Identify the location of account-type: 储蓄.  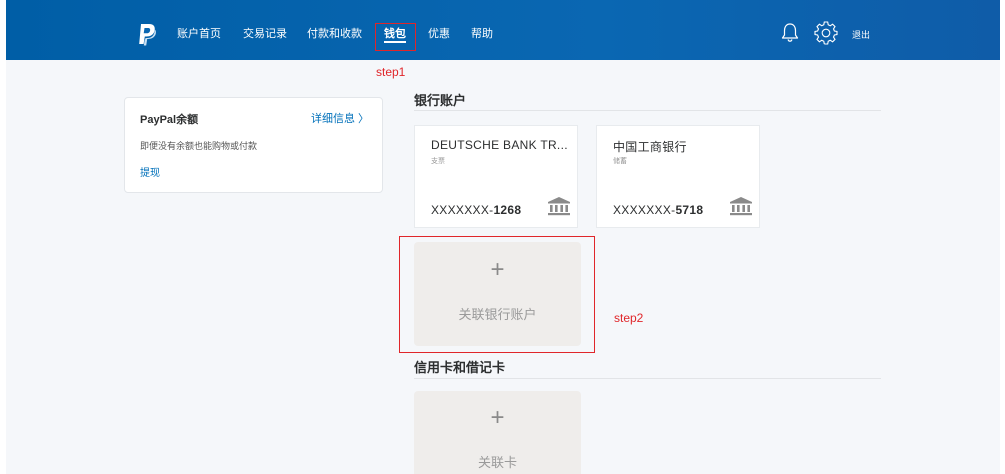
(620, 161).